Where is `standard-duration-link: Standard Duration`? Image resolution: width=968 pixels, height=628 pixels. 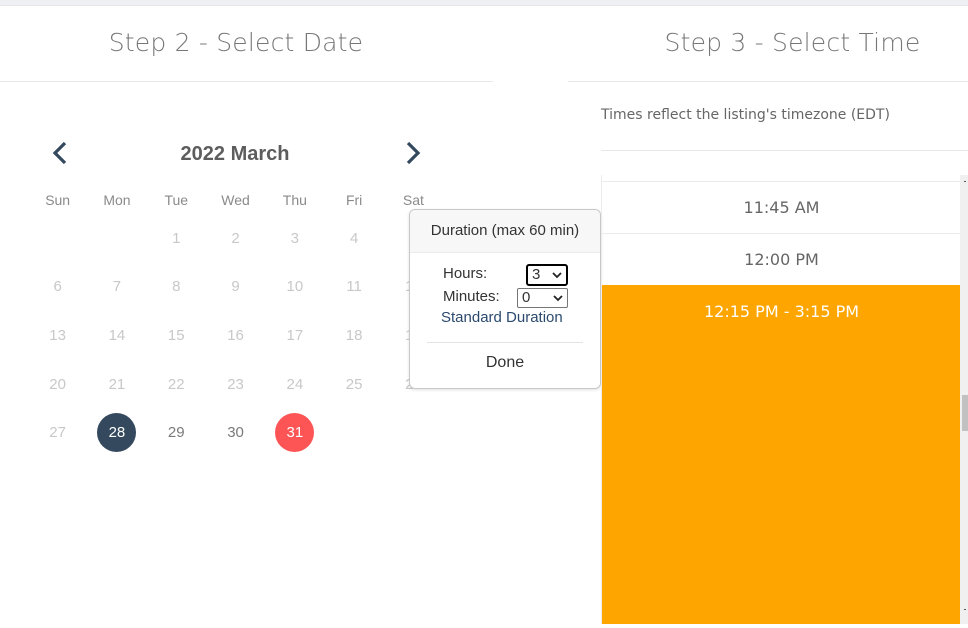
standard-duration-link: Standard Duration is located at coordinates (502, 317).